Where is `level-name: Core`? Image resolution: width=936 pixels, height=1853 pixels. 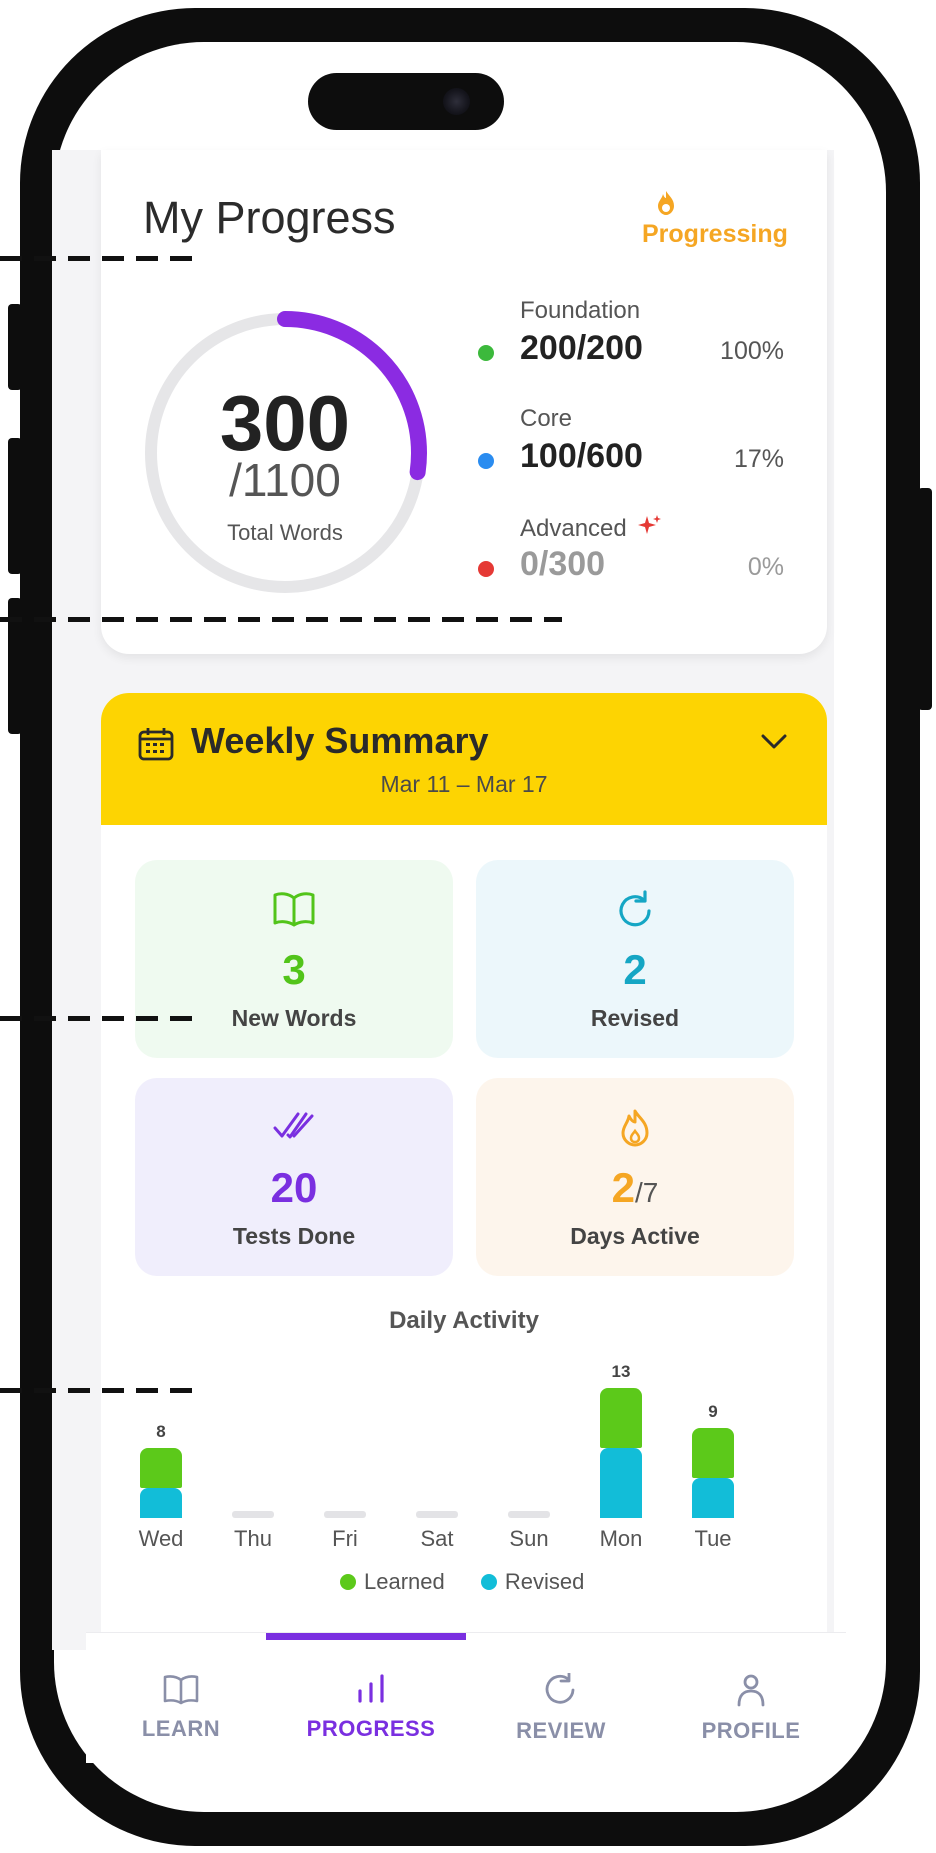 level-name: Core is located at coordinates (546, 418).